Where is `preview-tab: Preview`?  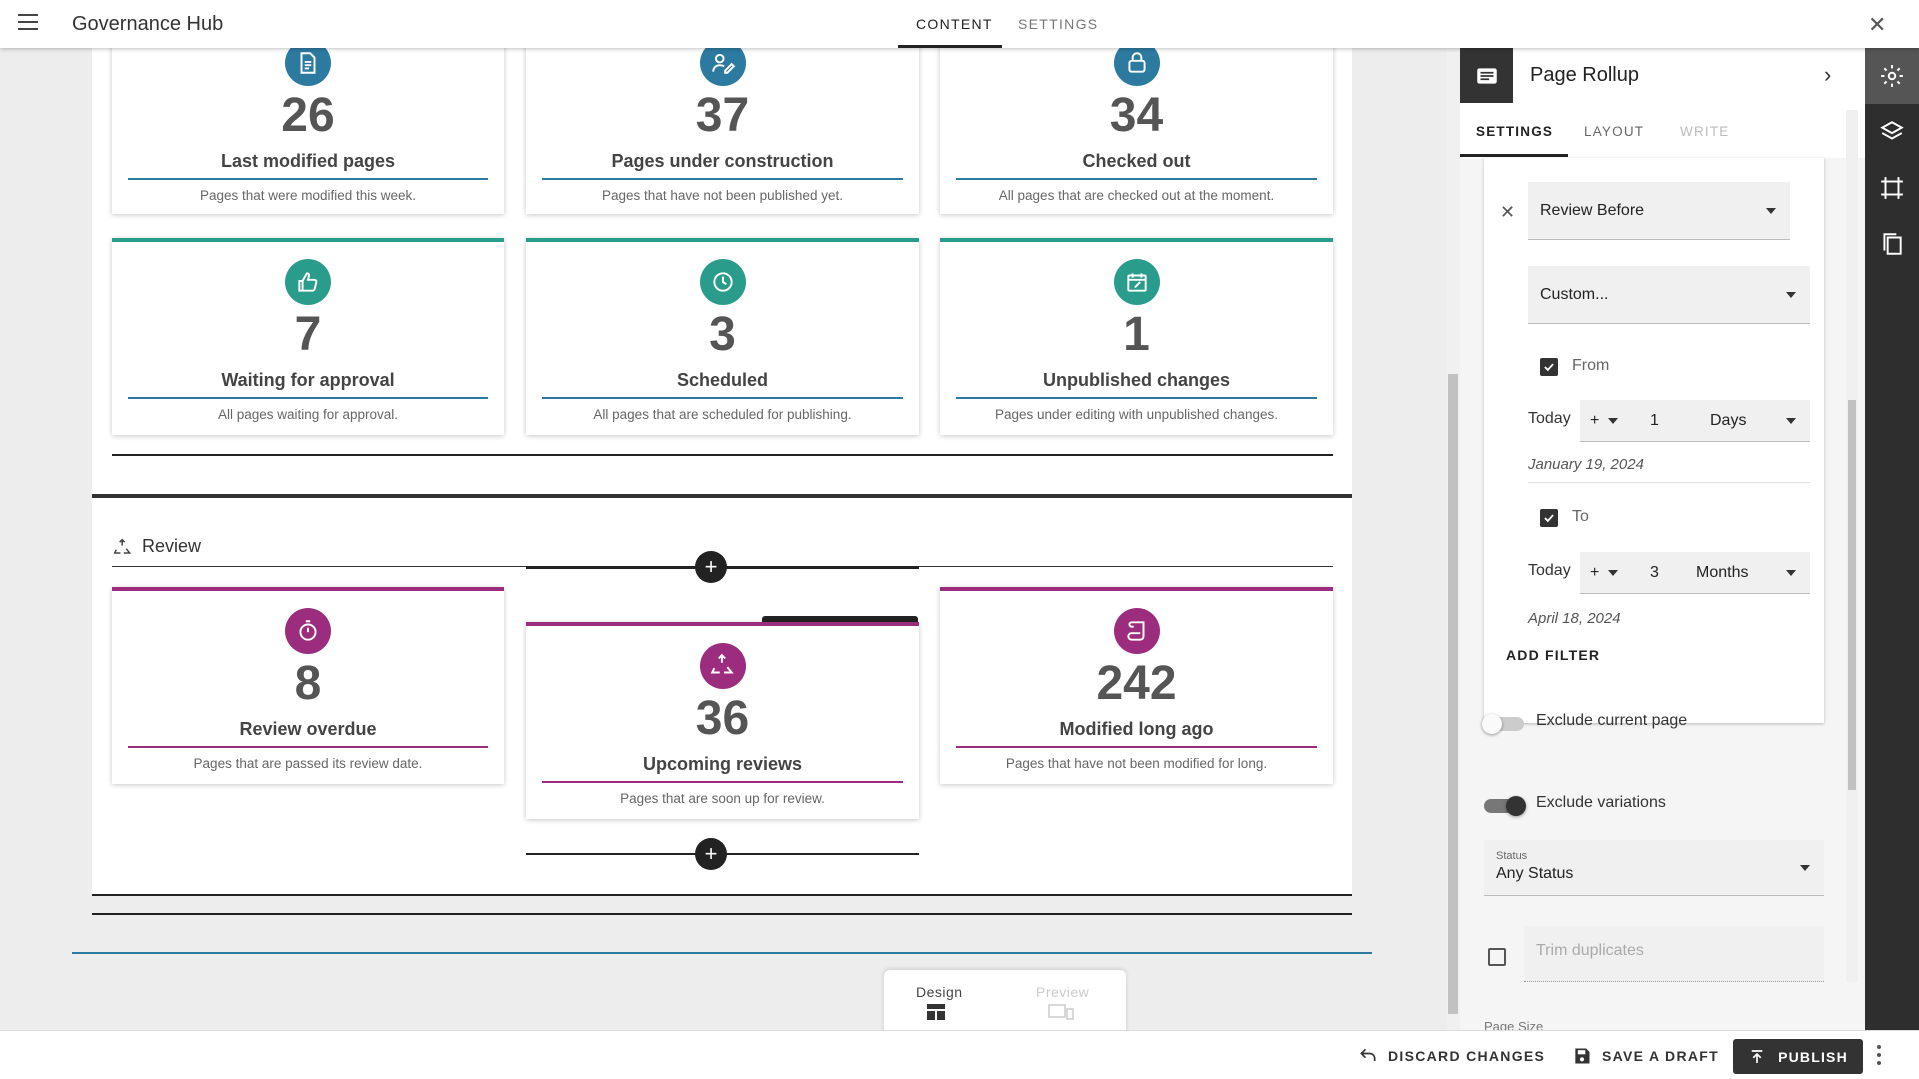 preview-tab: Preview is located at coordinates (1062, 992).